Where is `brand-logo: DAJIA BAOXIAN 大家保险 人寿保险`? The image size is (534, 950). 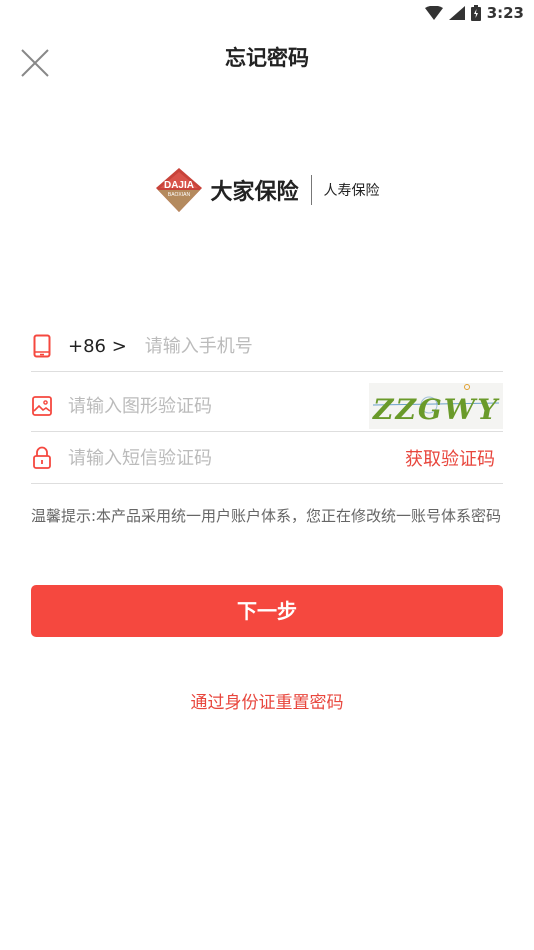 brand-logo: DAJIA BAOXIAN 大家保险 人寿保险 is located at coordinates (267, 190).